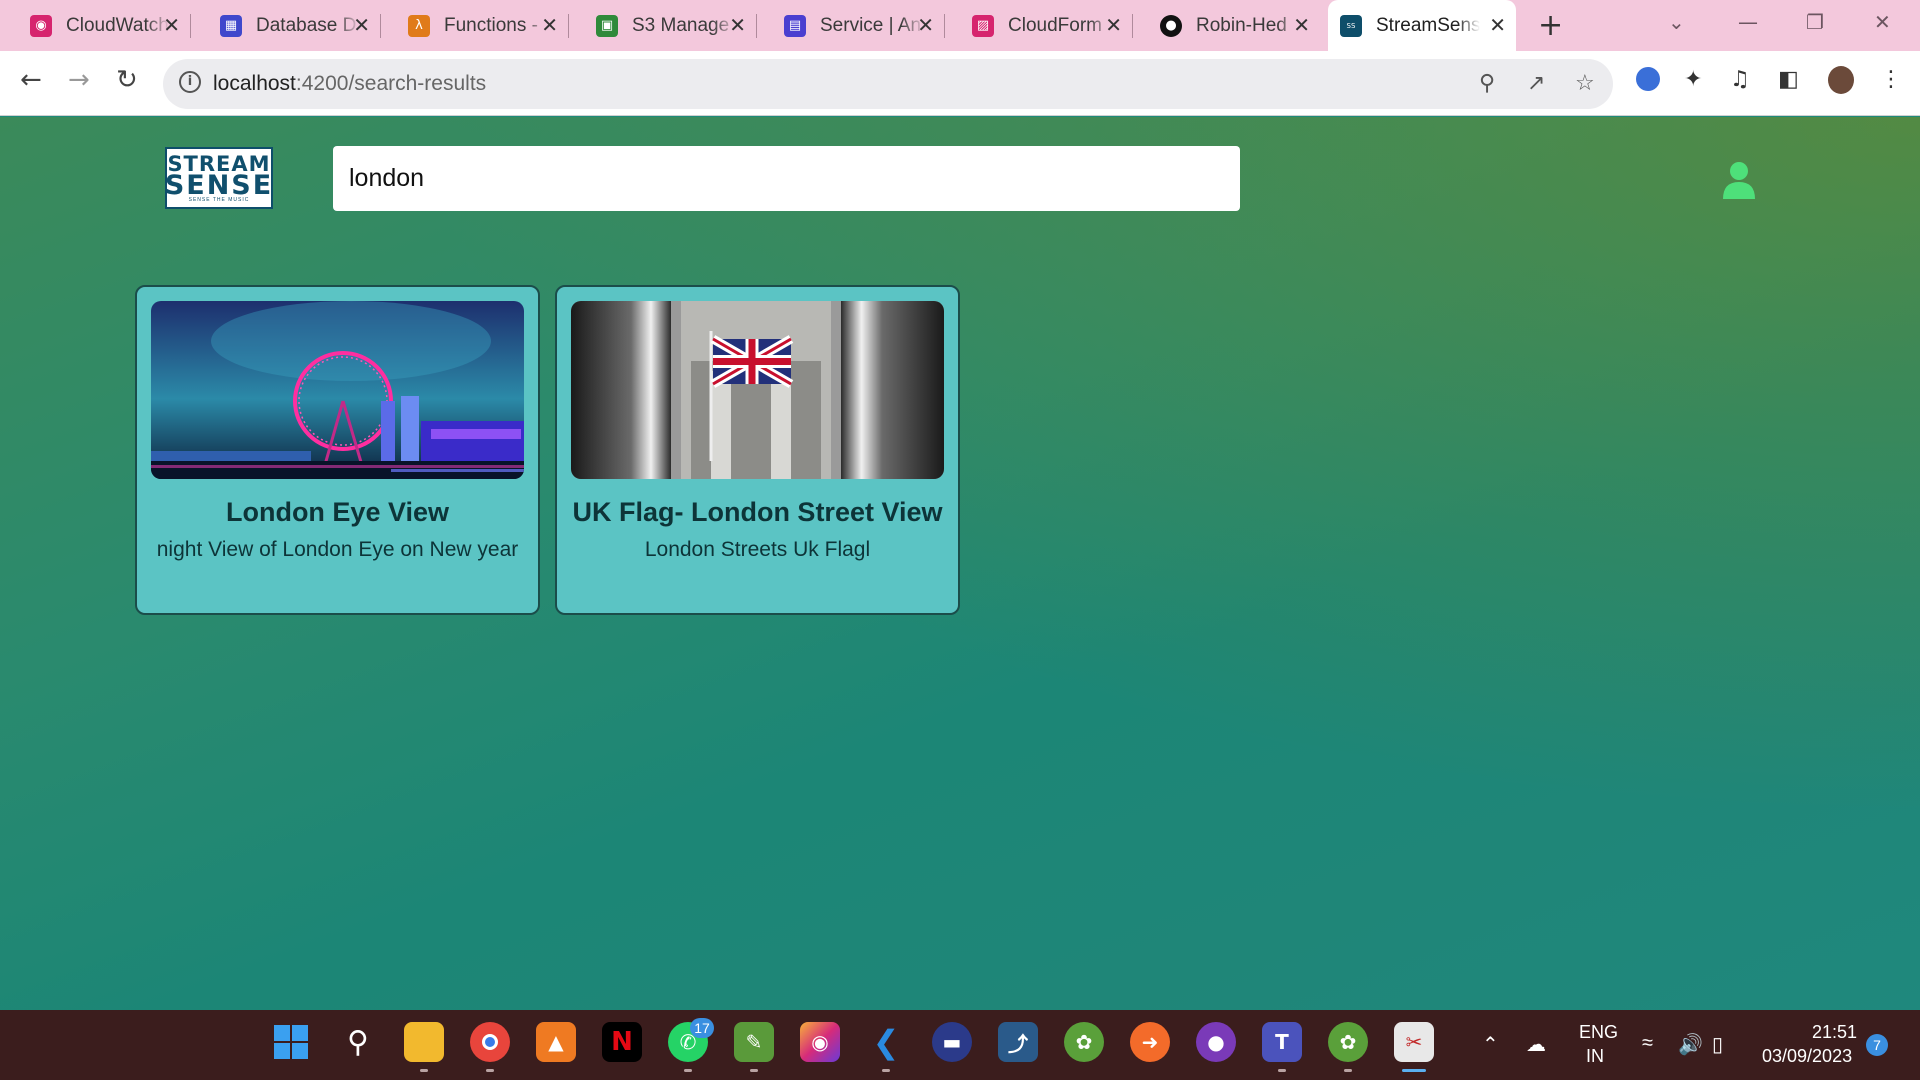 Image resolution: width=1920 pixels, height=1080 pixels. I want to click on tab-service: ▤ Service | An ✕, so click(858, 25).